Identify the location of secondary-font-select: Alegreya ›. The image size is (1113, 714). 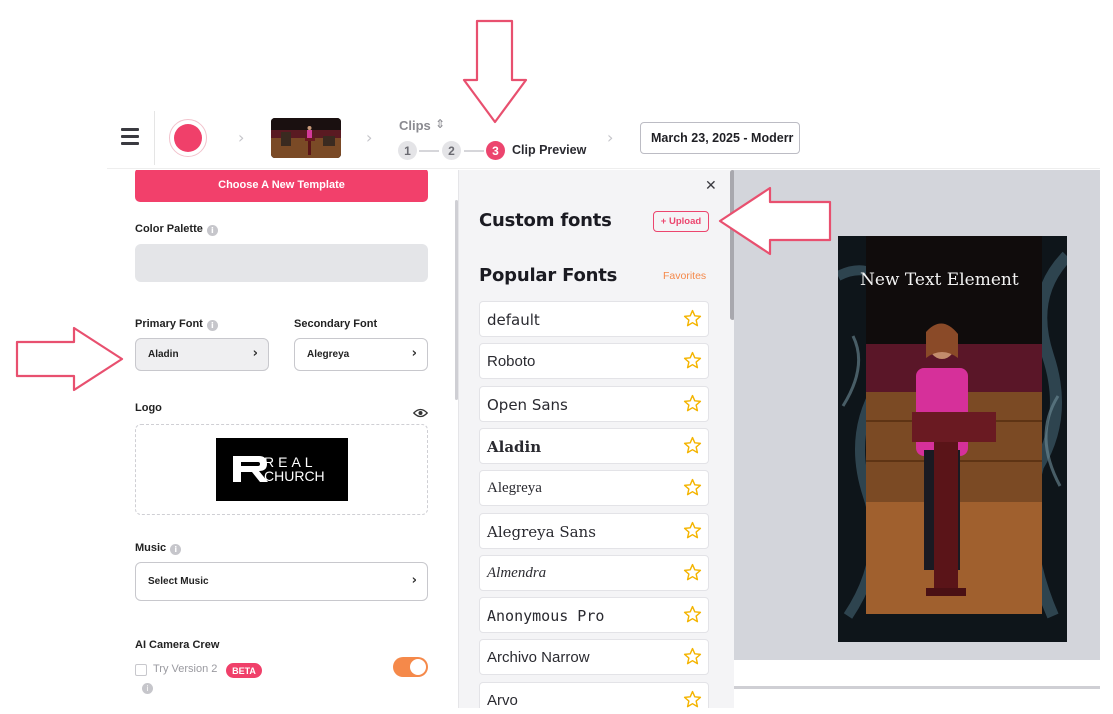
(361, 354).